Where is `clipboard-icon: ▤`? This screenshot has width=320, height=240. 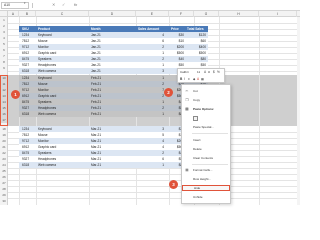
clipboard-icon: ▤ is located at coordinates (187, 109).